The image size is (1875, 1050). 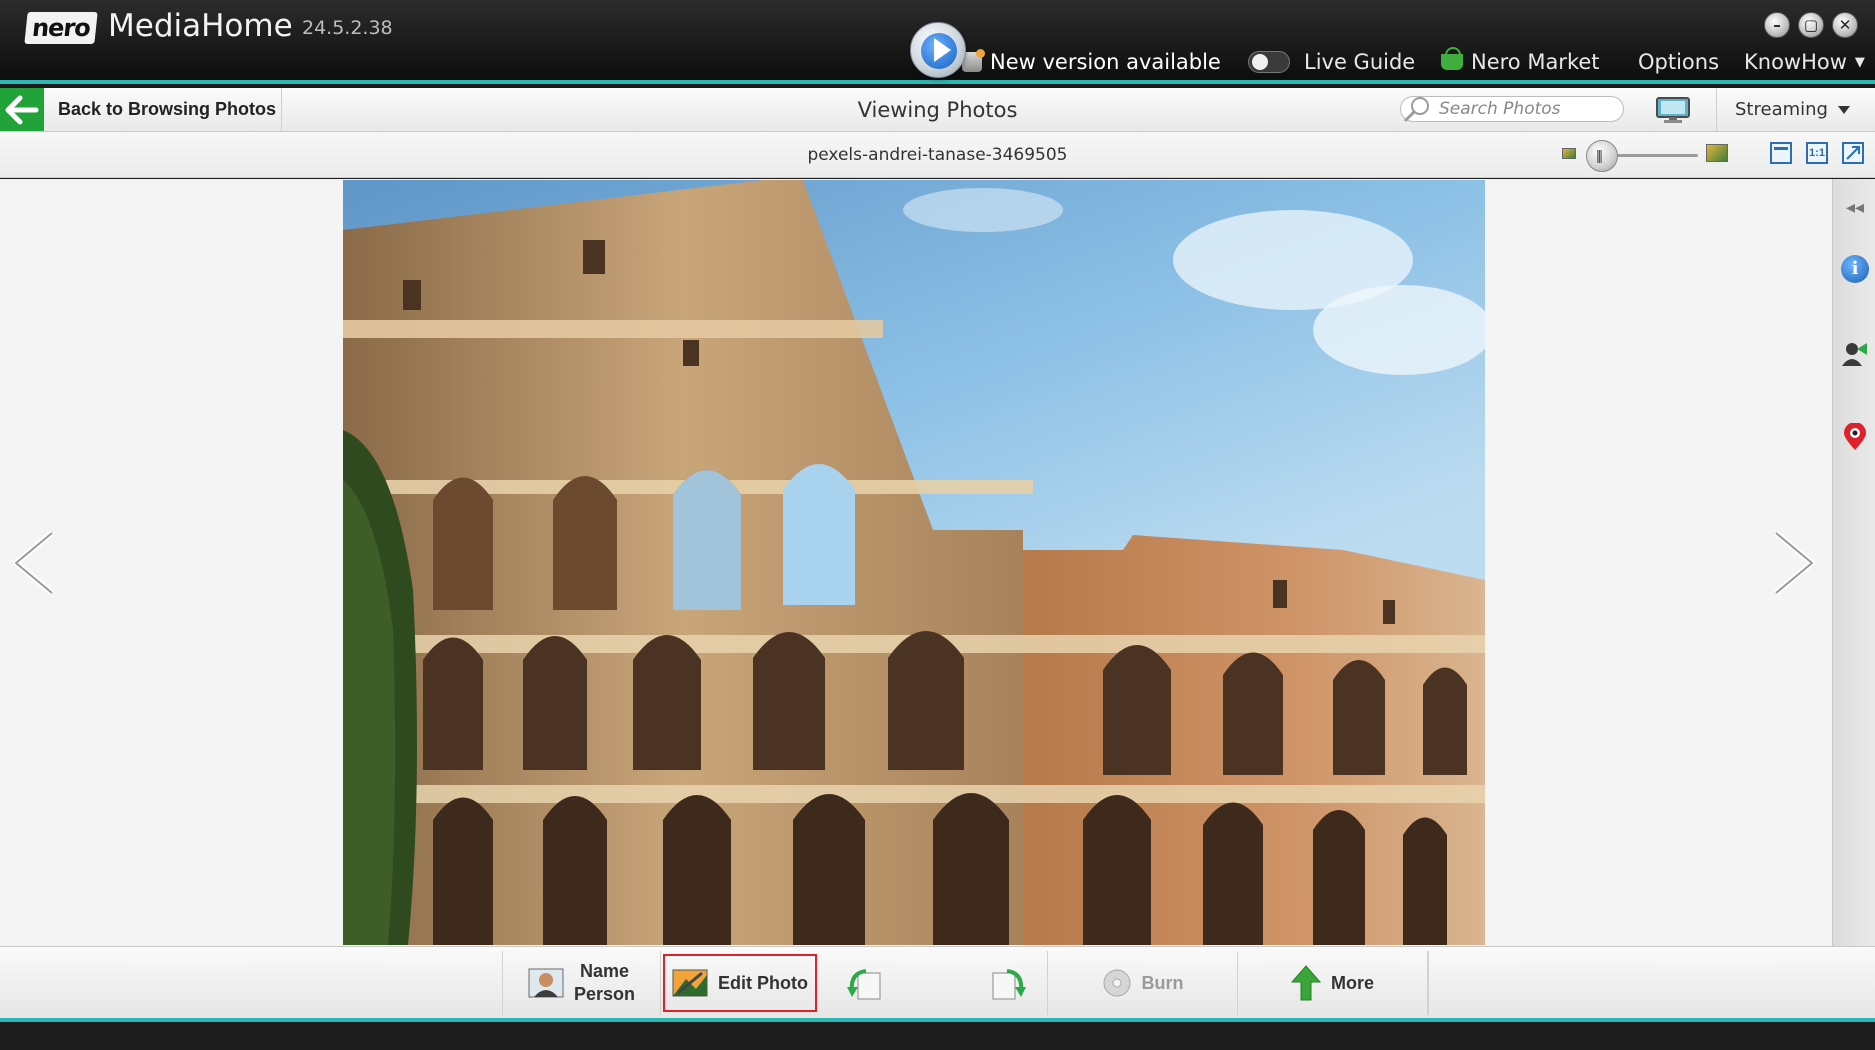 What do you see at coordinates (546, 983) in the screenshot?
I see `person-photo-icon` at bounding box center [546, 983].